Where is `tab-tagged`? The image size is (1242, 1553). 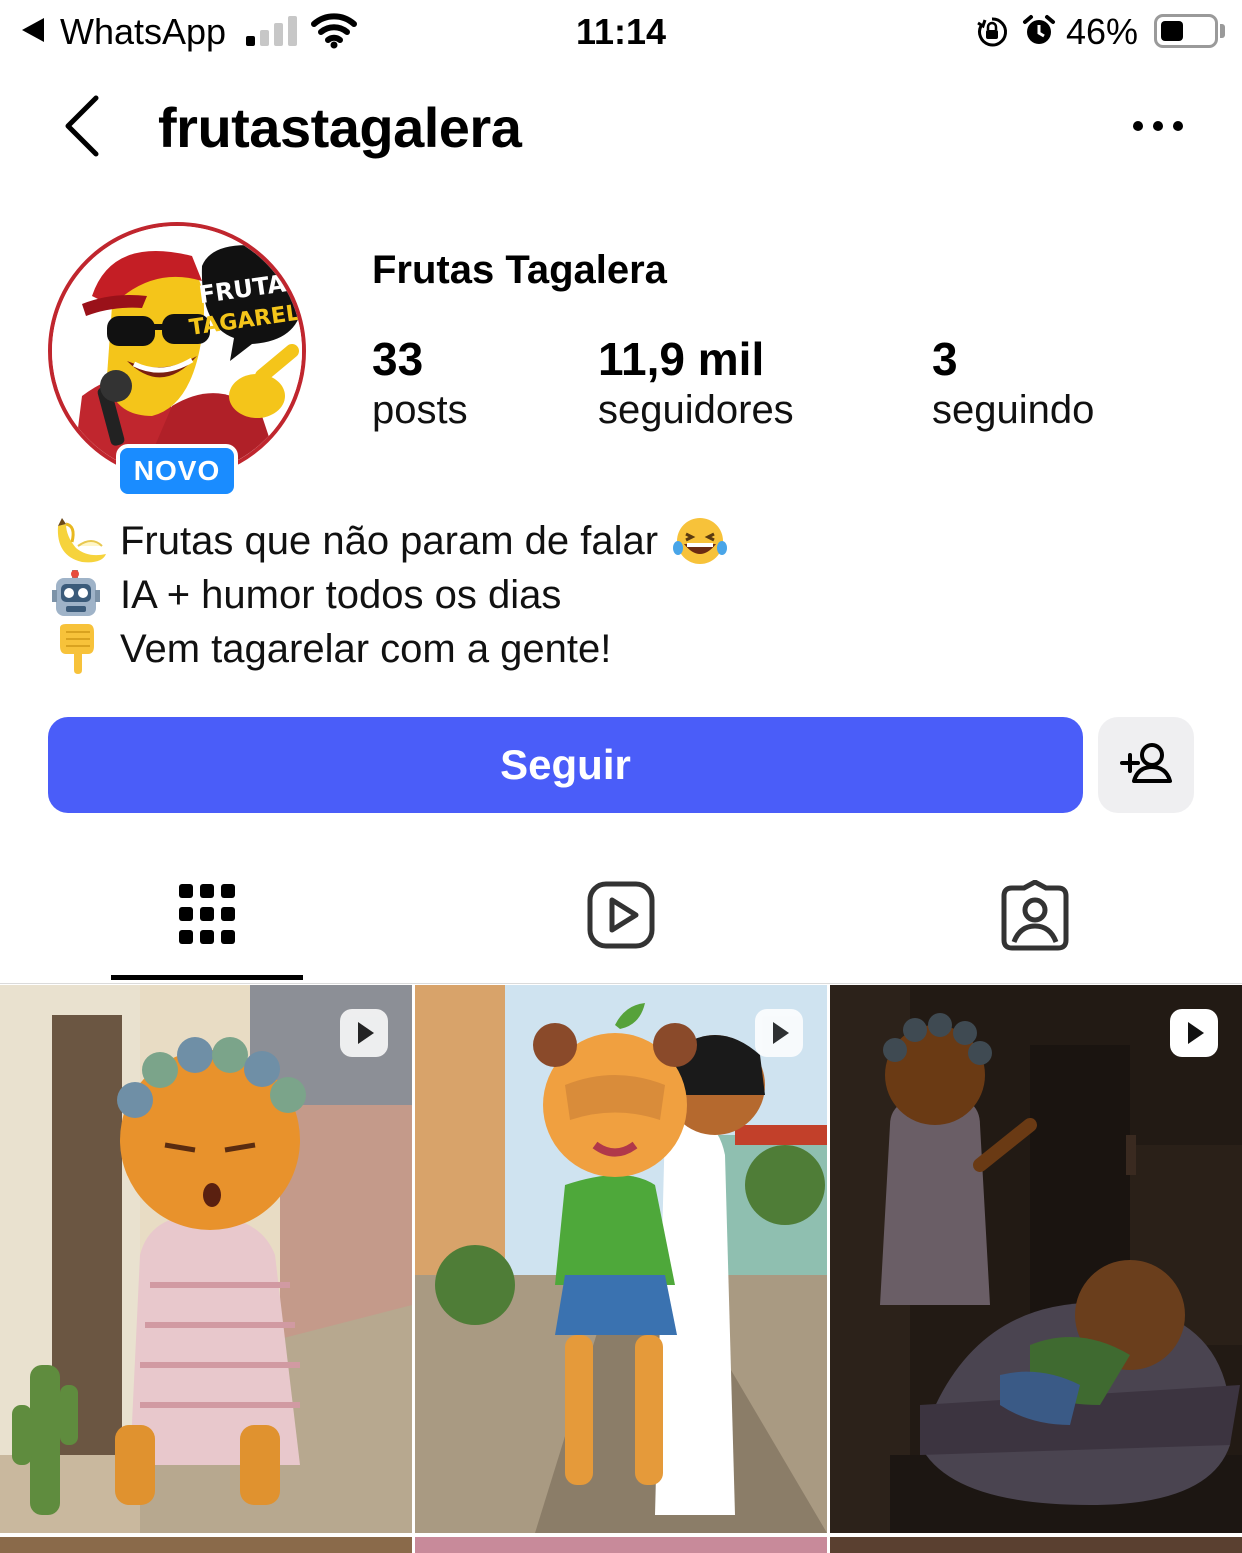 tab-tagged is located at coordinates (1035, 917).